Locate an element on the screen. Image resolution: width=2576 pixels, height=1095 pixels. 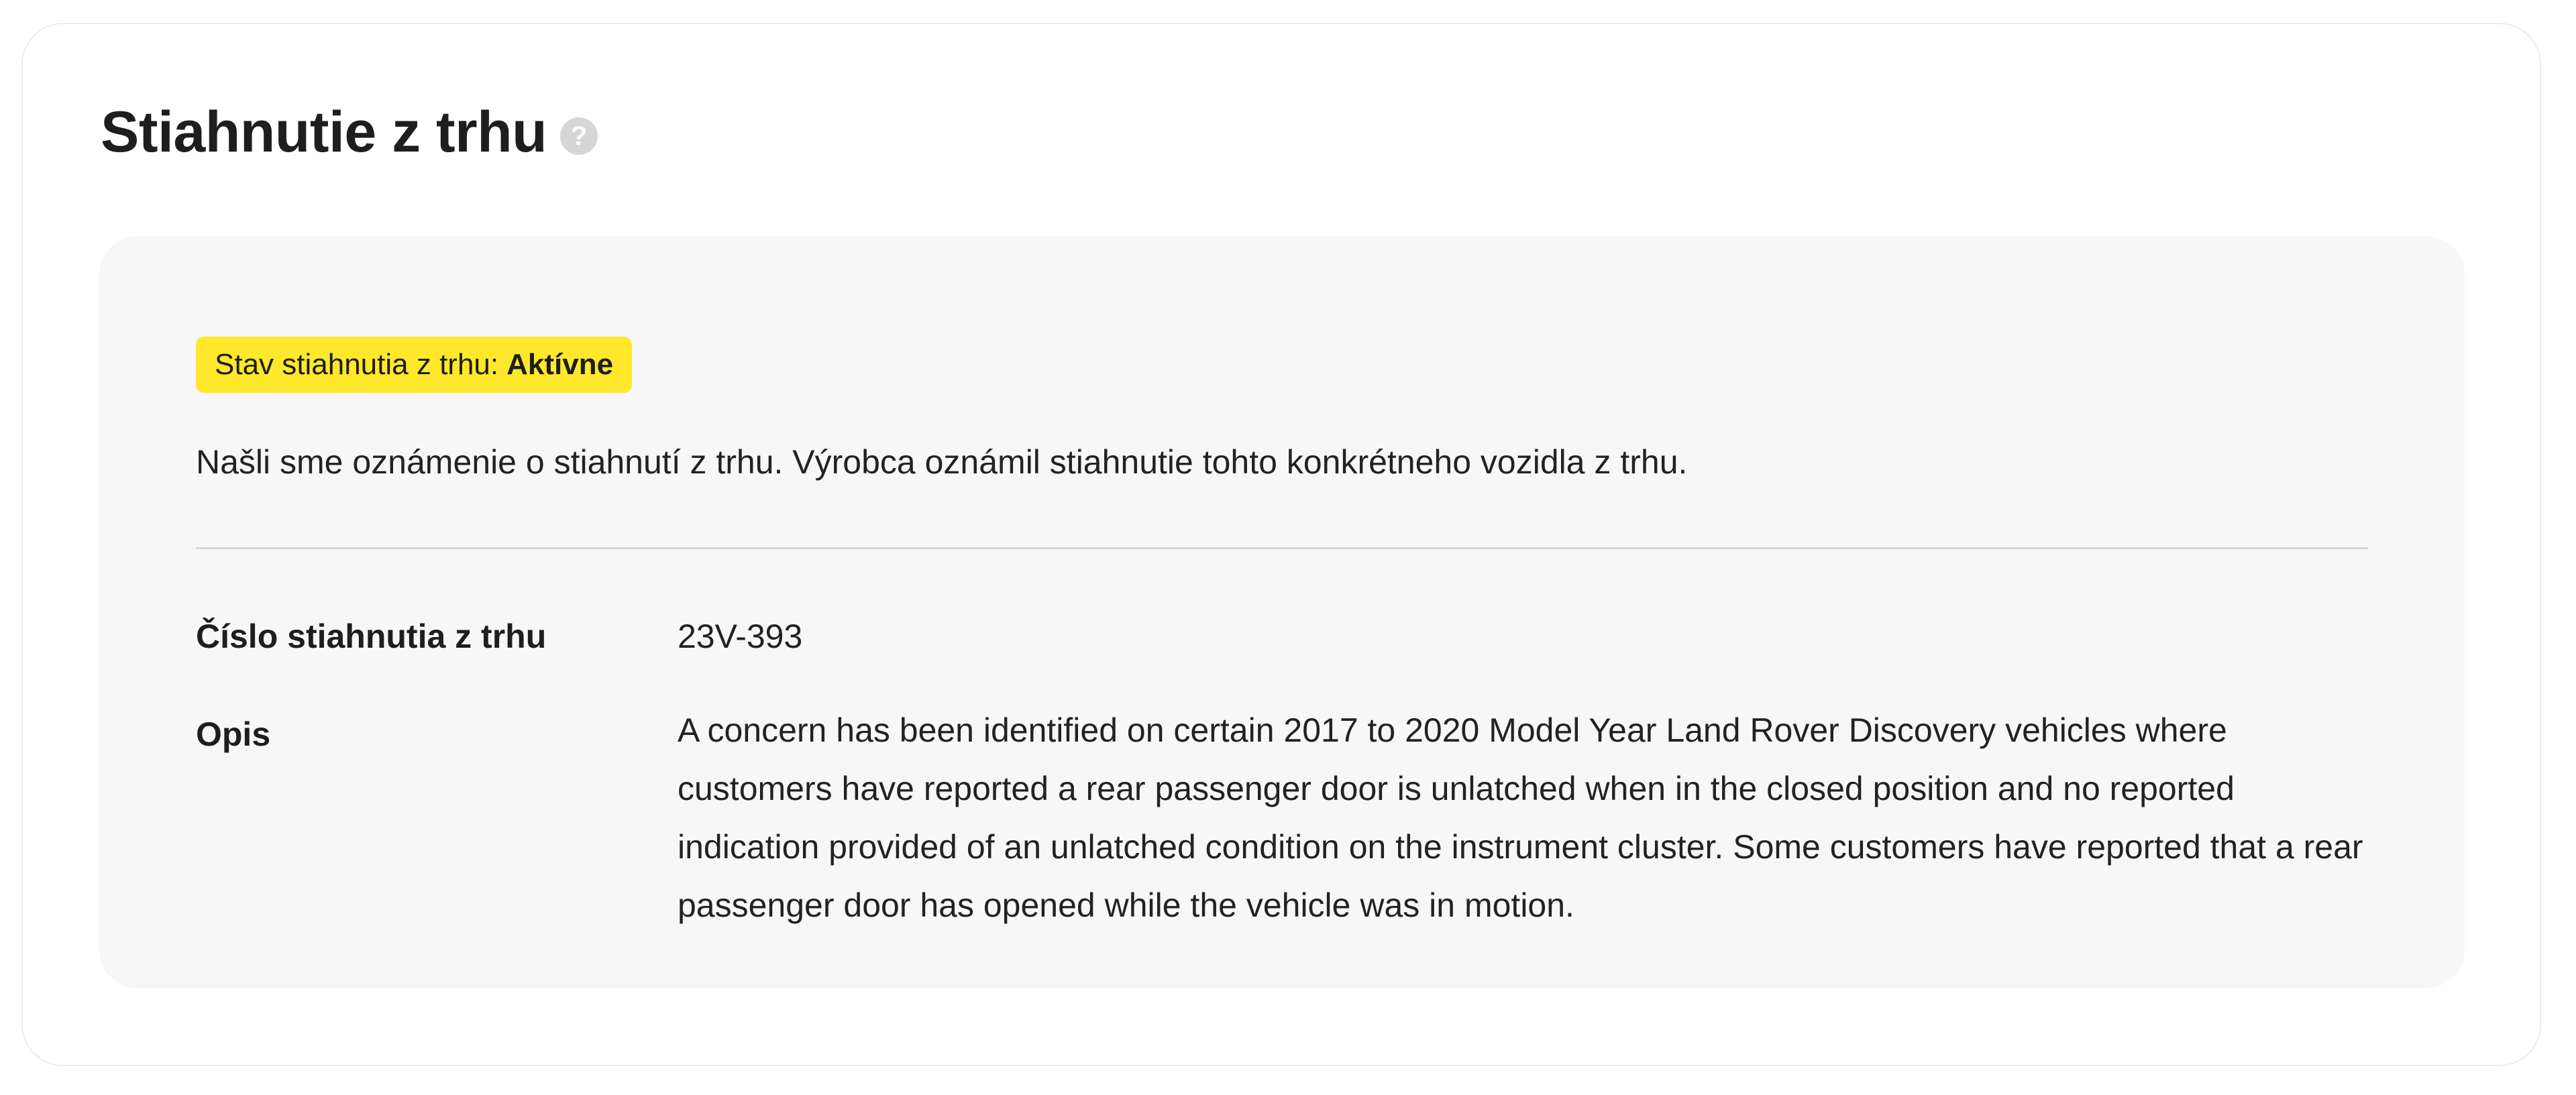
title-row: Stiahnutie z trhu ? is located at coordinates (349, 132).